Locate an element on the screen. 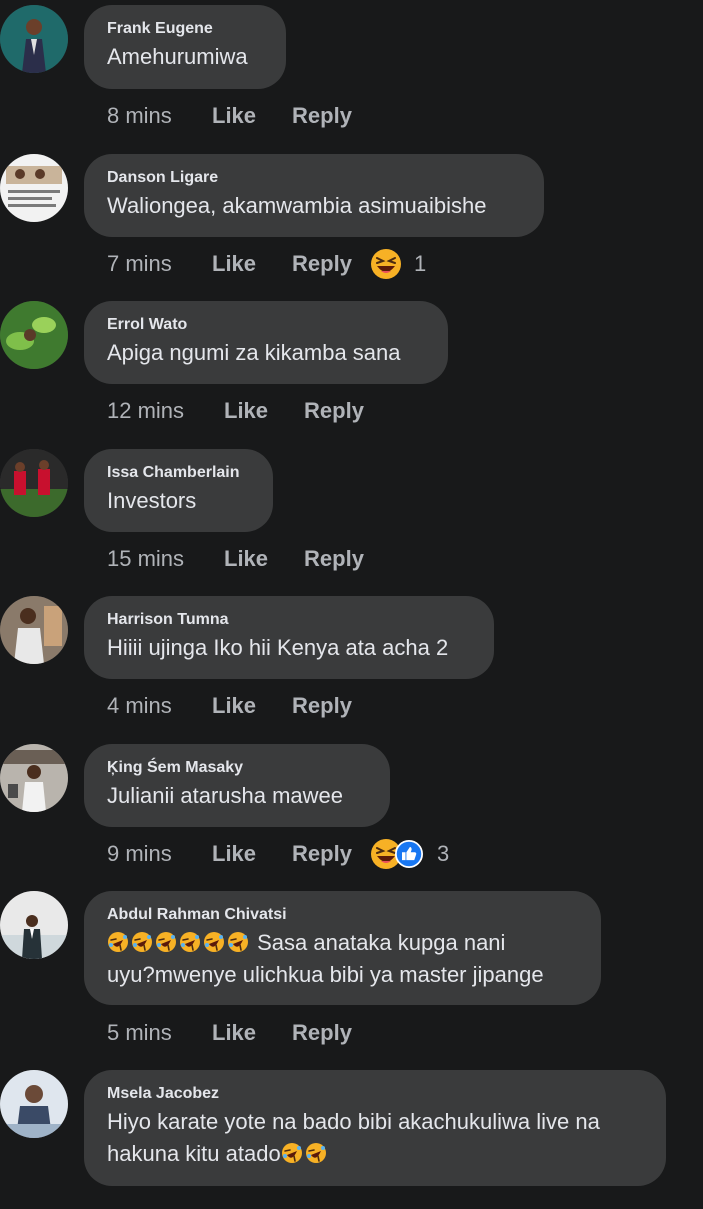 The height and width of the screenshot is (1209, 703). comment-time: 7 mins is located at coordinates (159, 264).